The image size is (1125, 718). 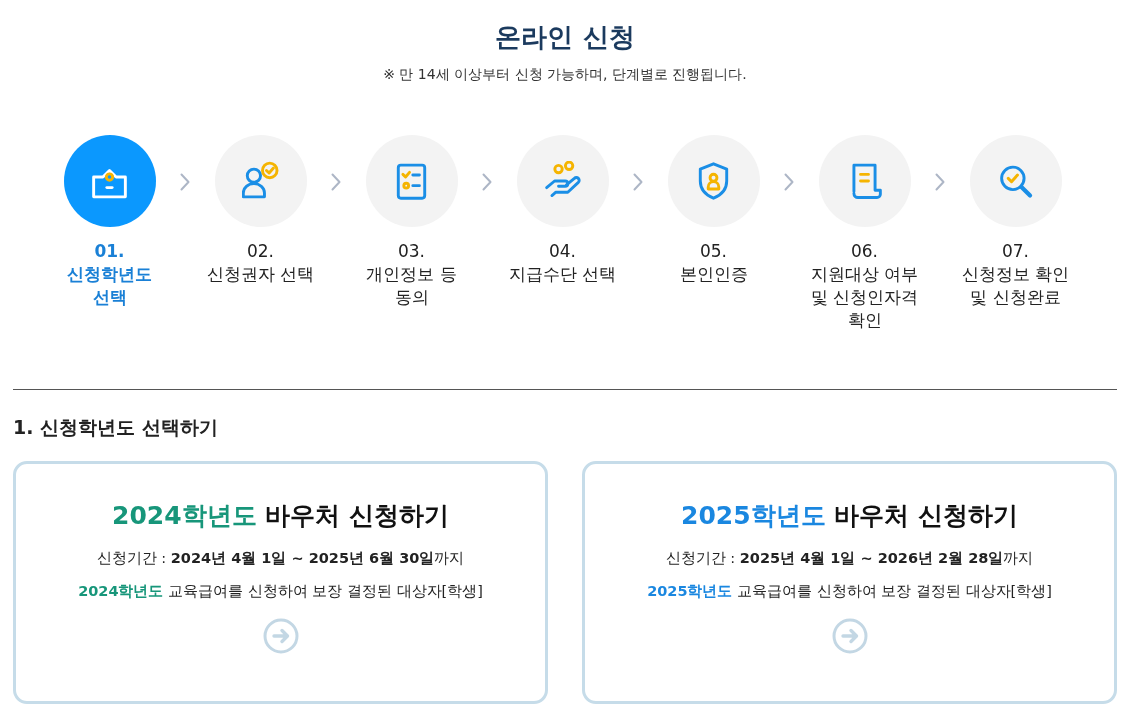 What do you see at coordinates (562, 251) in the screenshot?
I see `step-number: 04.` at bounding box center [562, 251].